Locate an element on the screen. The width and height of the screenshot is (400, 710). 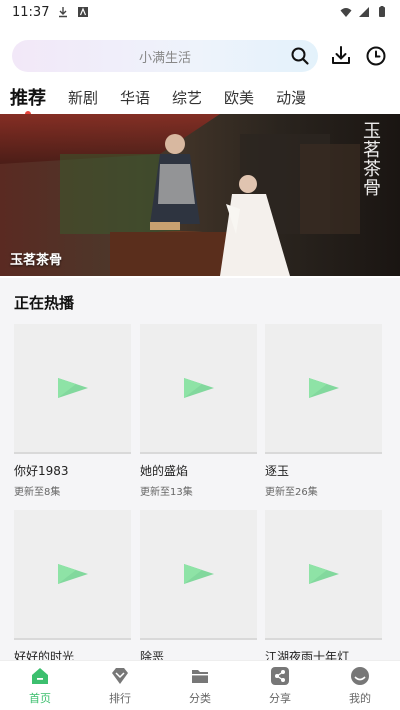
status-left: 11:37 is located at coordinates (50, 12).